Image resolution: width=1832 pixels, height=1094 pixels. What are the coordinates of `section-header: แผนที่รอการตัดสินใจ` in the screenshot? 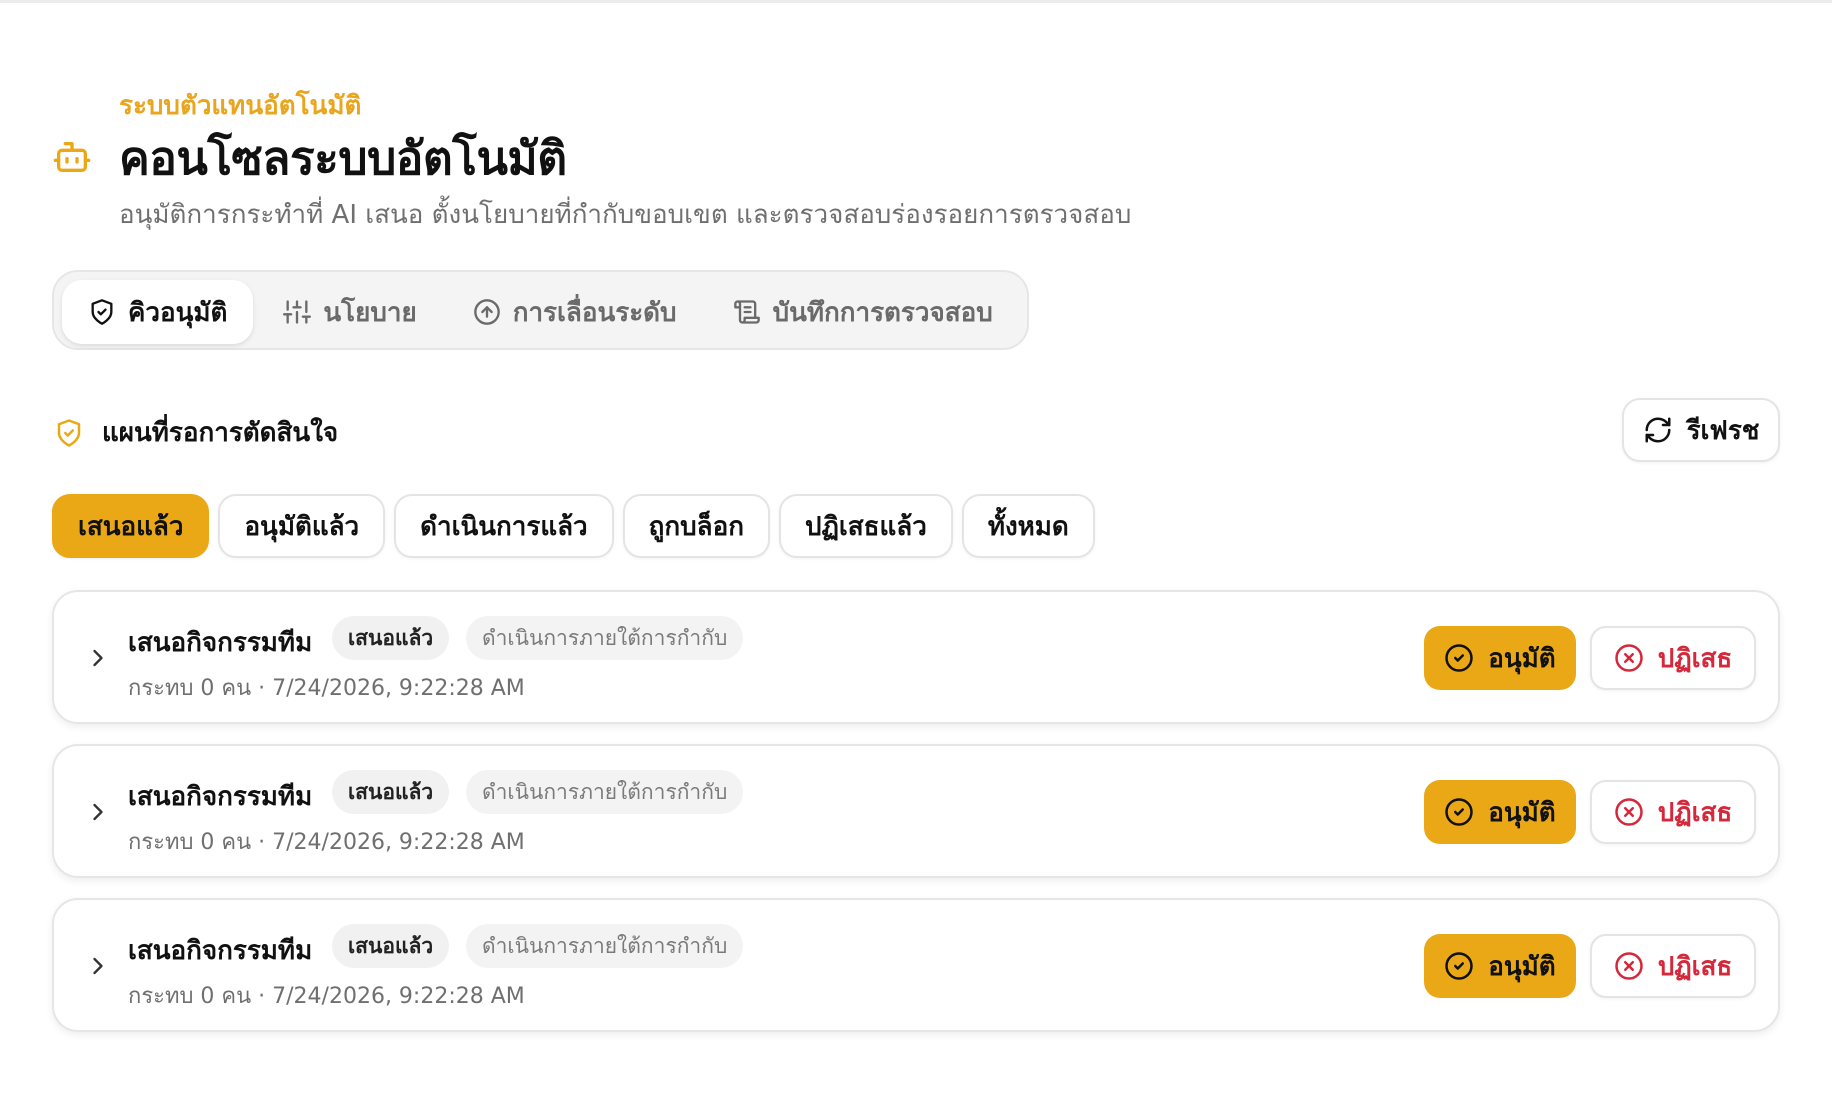 It's located at (196, 432).